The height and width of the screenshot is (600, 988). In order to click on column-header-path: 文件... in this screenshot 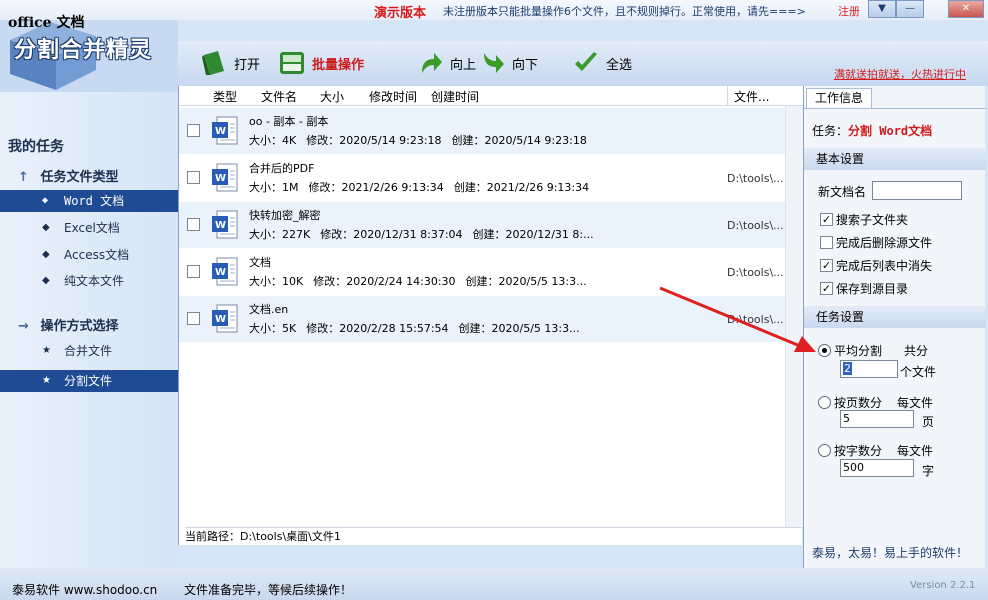, I will do `click(751, 96)`.